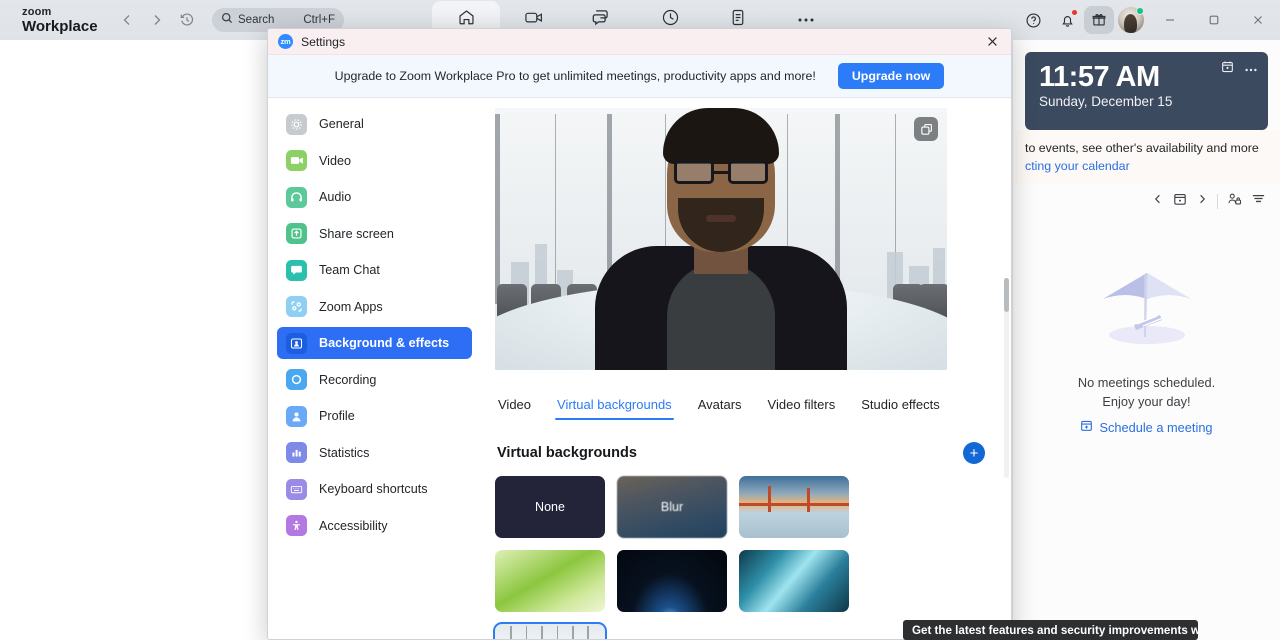 This screenshot has height=640, width=1280. I want to click on sidebar-item-share-screen: Share screen, so click(374, 234).